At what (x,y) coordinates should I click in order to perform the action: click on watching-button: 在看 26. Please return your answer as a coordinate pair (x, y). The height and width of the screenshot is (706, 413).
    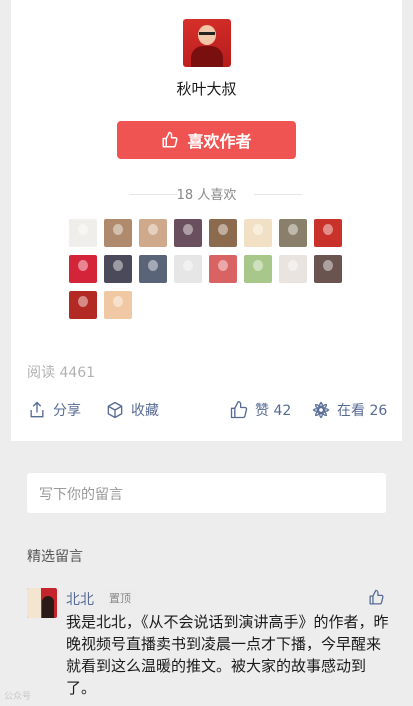
    Looking at the image, I should click on (349, 410).